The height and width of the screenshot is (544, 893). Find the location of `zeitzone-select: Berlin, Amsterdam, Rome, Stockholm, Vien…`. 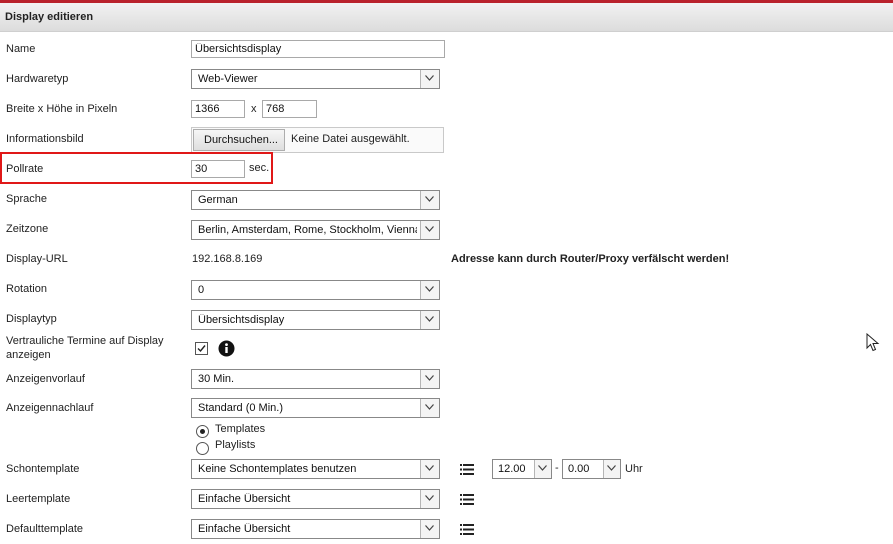

zeitzone-select: Berlin, Amsterdam, Rome, Stockholm, Vien… is located at coordinates (315, 230).